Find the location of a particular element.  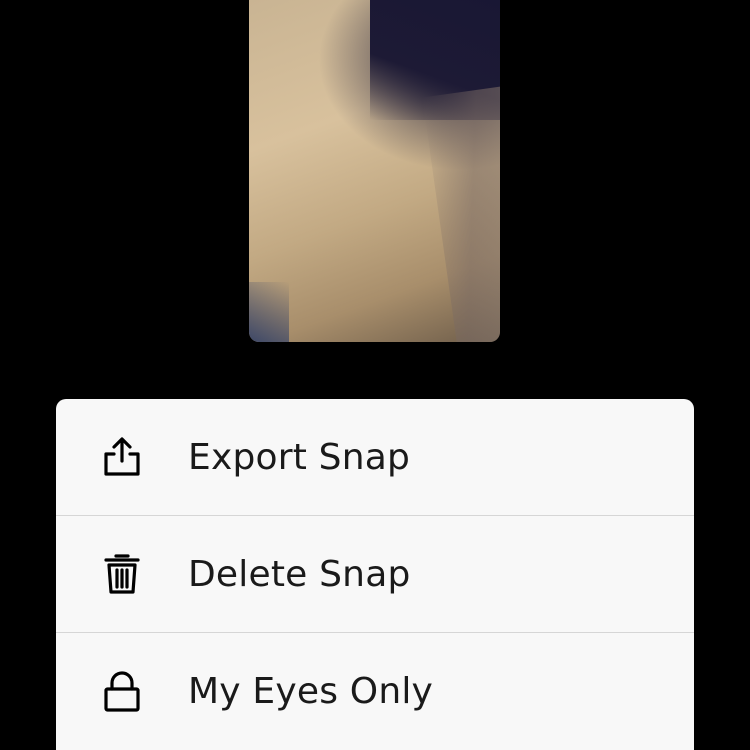

snap-image-corner is located at coordinates (269, 312).